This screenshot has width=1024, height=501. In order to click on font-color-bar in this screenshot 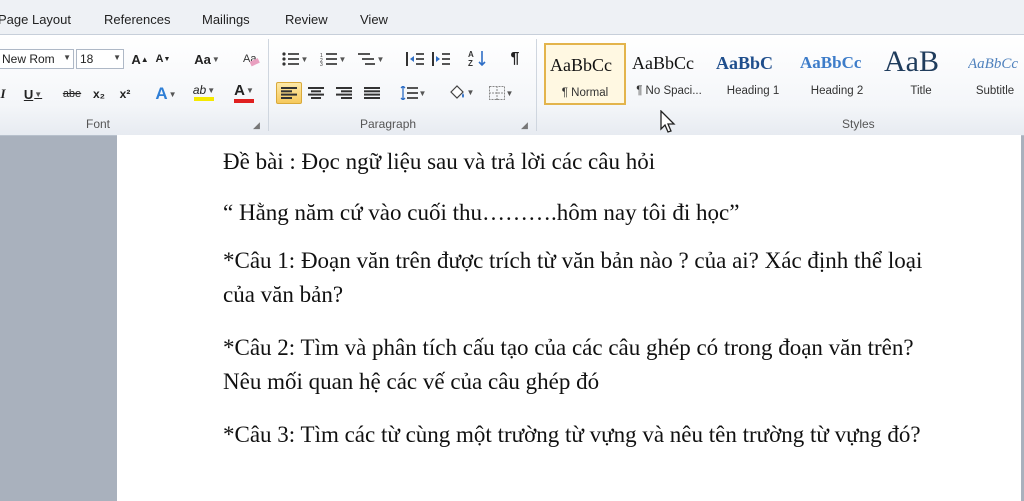, I will do `click(244, 100)`.